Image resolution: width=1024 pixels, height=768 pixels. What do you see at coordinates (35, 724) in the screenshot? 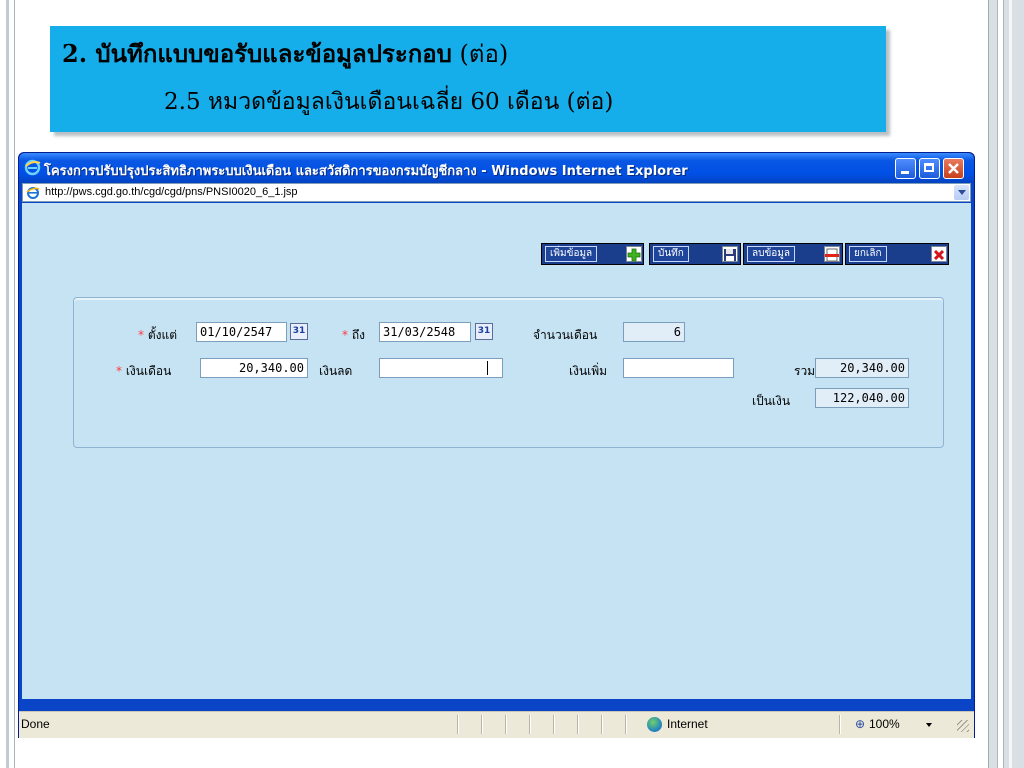
I see `status-text: Done` at bounding box center [35, 724].